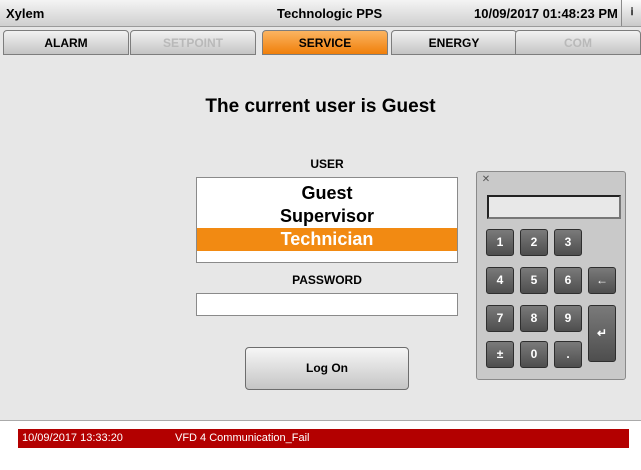 The image size is (641, 470). Describe the element at coordinates (568, 318) in the screenshot. I see `key-9: 9` at that location.